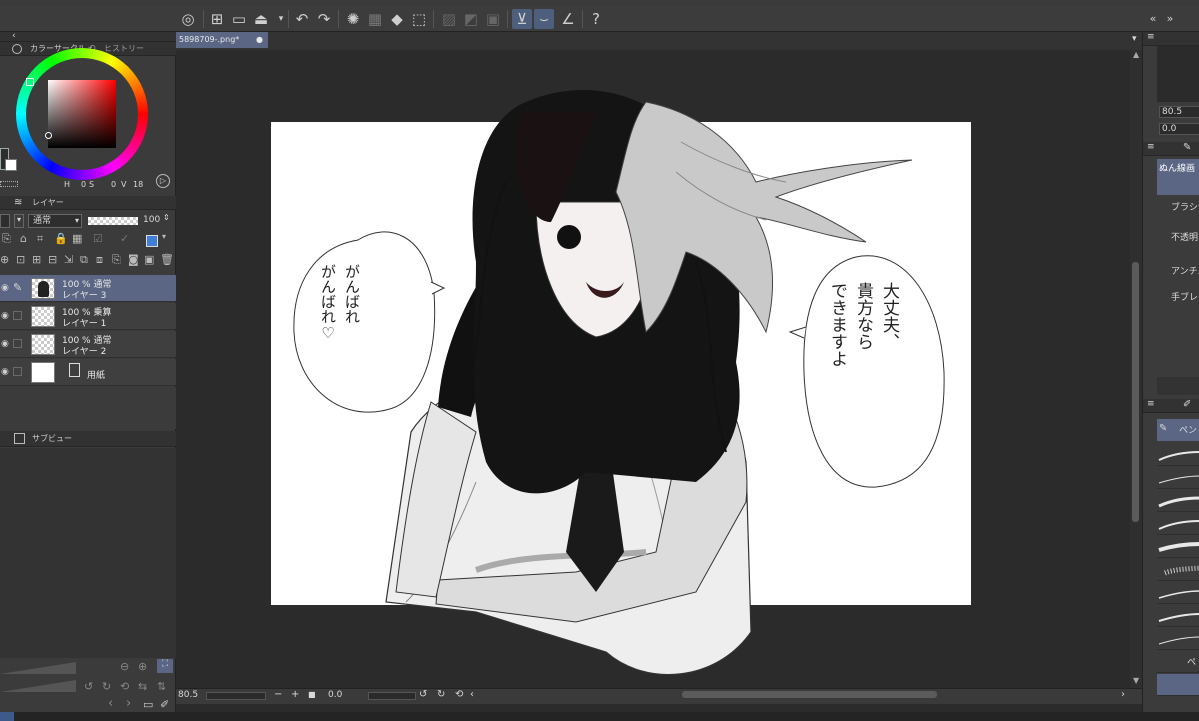 This screenshot has height=721, width=1199. What do you see at coordinates (302, 19) in the screenshot?
I see `undo-icon: ↶` at bounding box center [302, 19].